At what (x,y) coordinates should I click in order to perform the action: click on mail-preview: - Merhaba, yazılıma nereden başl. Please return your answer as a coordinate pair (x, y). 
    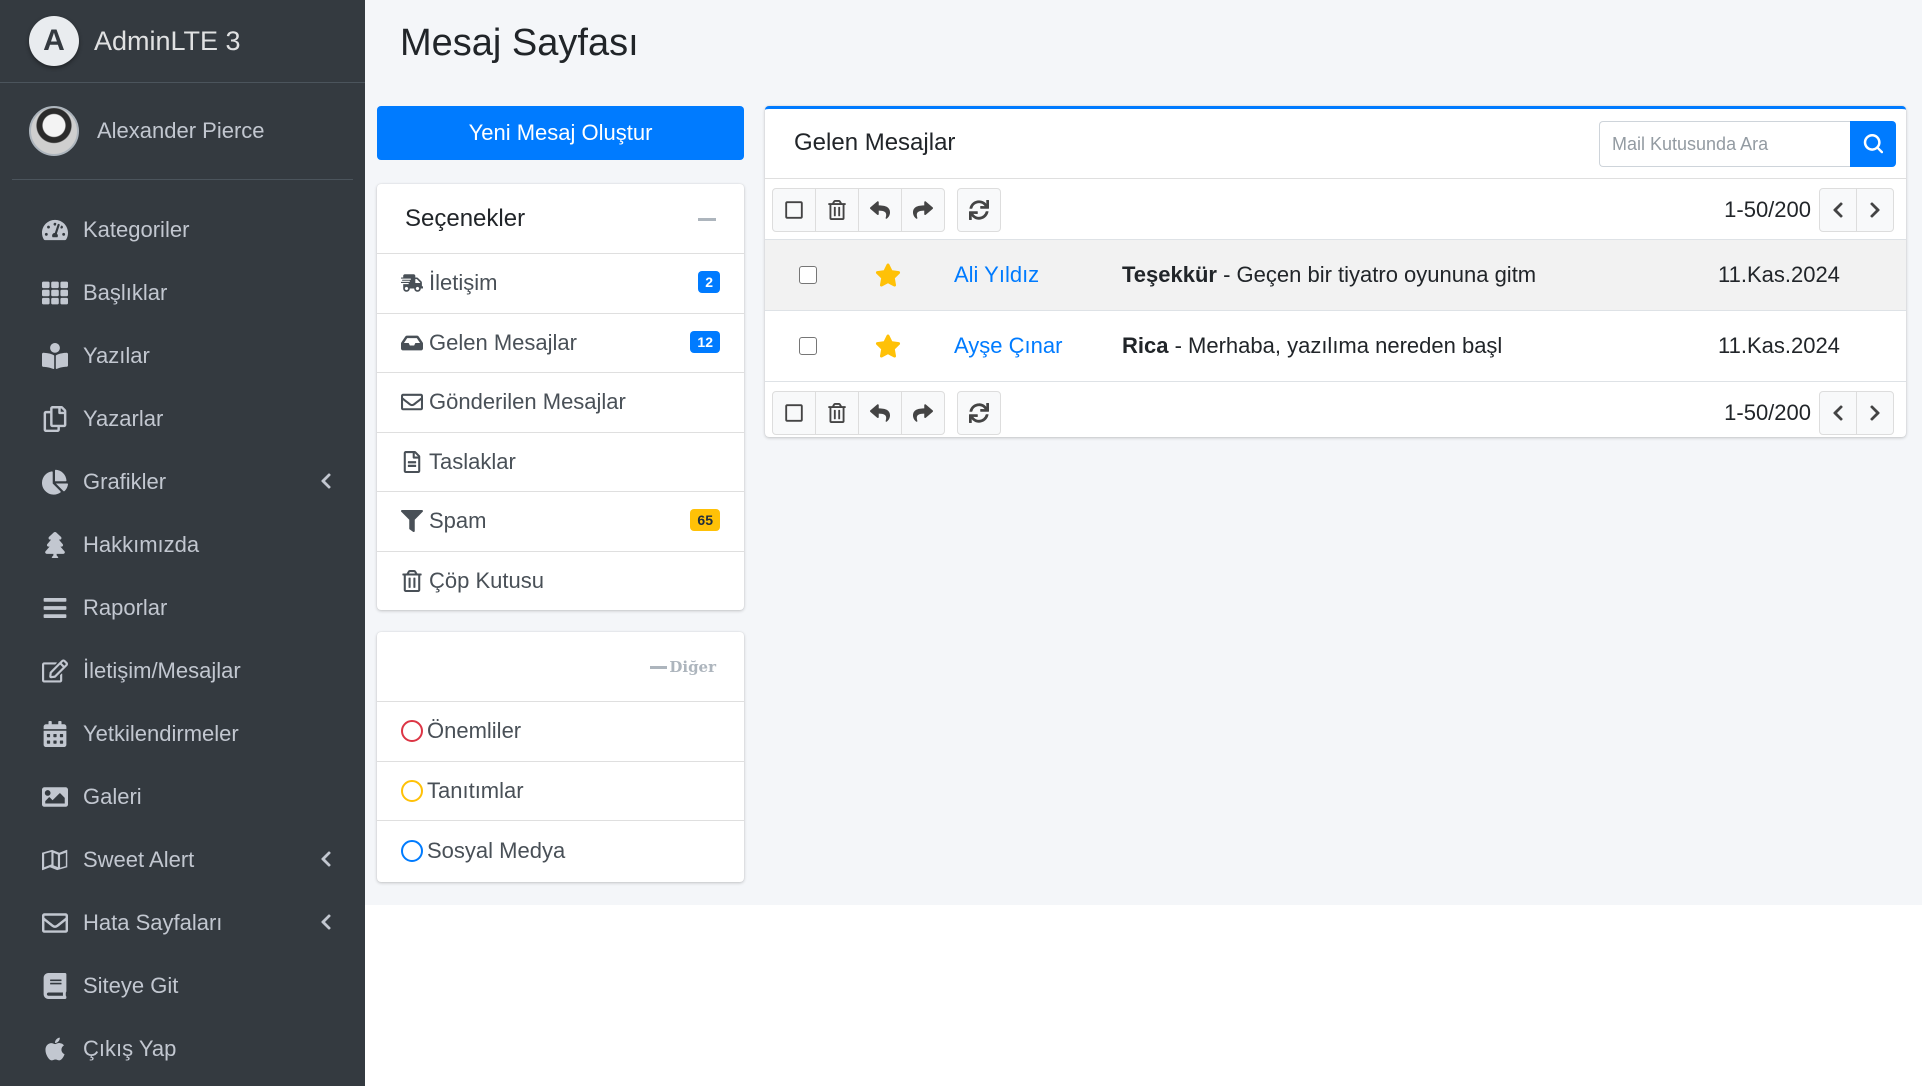
    Looking at the image, I should click on (1335, 345).